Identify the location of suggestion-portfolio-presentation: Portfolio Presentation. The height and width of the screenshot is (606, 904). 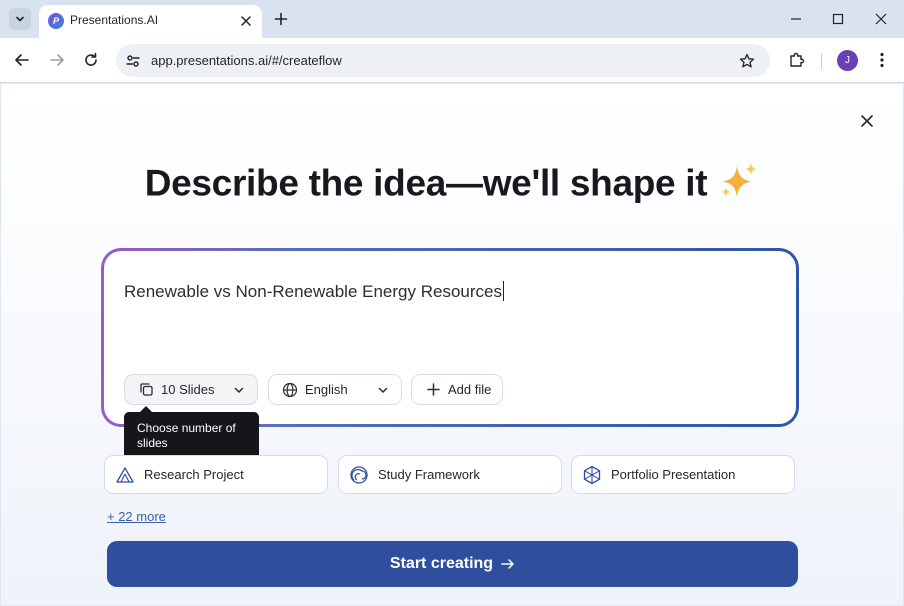
(683, 474).